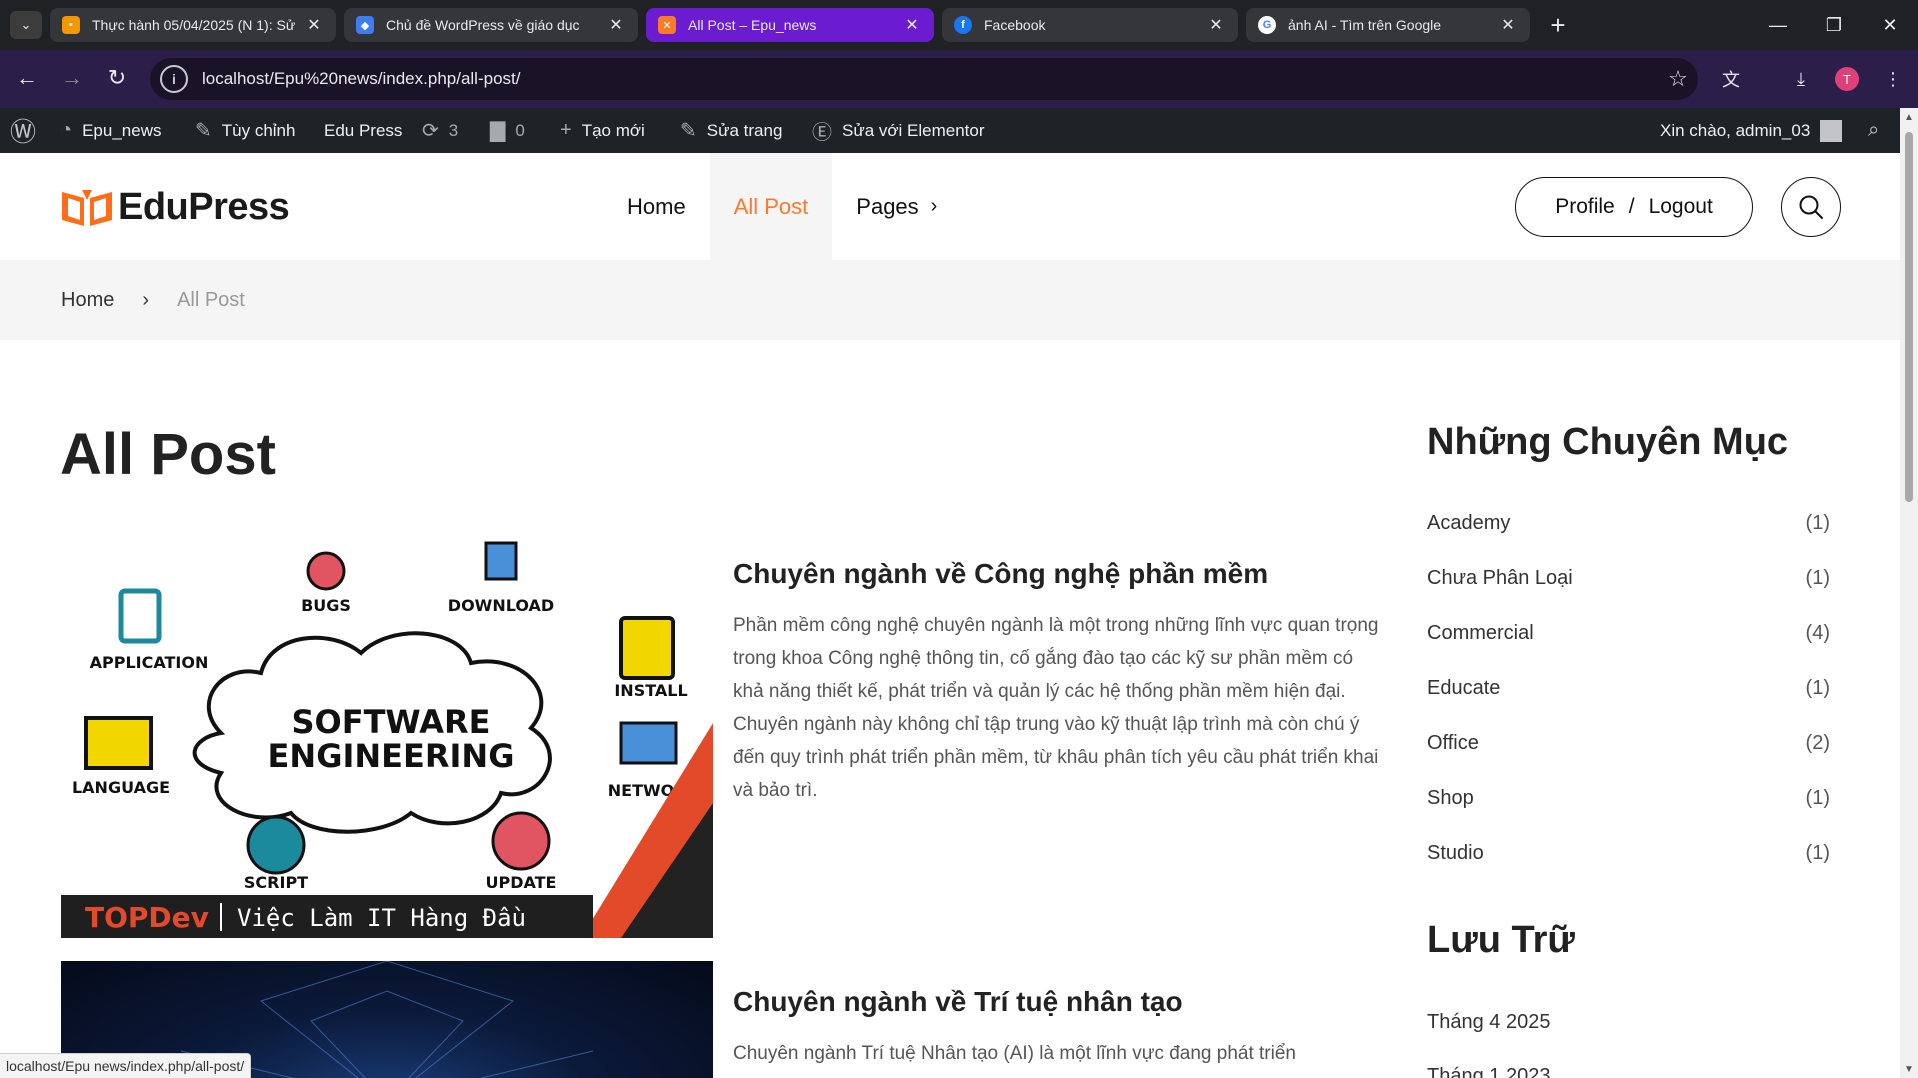 Image resolution: width=1918 pixels, height=1078 pixels. Describe the element at coordinates (440, 130) in the screenshot. I see `admin-updates: ⟳ 3` at that location.